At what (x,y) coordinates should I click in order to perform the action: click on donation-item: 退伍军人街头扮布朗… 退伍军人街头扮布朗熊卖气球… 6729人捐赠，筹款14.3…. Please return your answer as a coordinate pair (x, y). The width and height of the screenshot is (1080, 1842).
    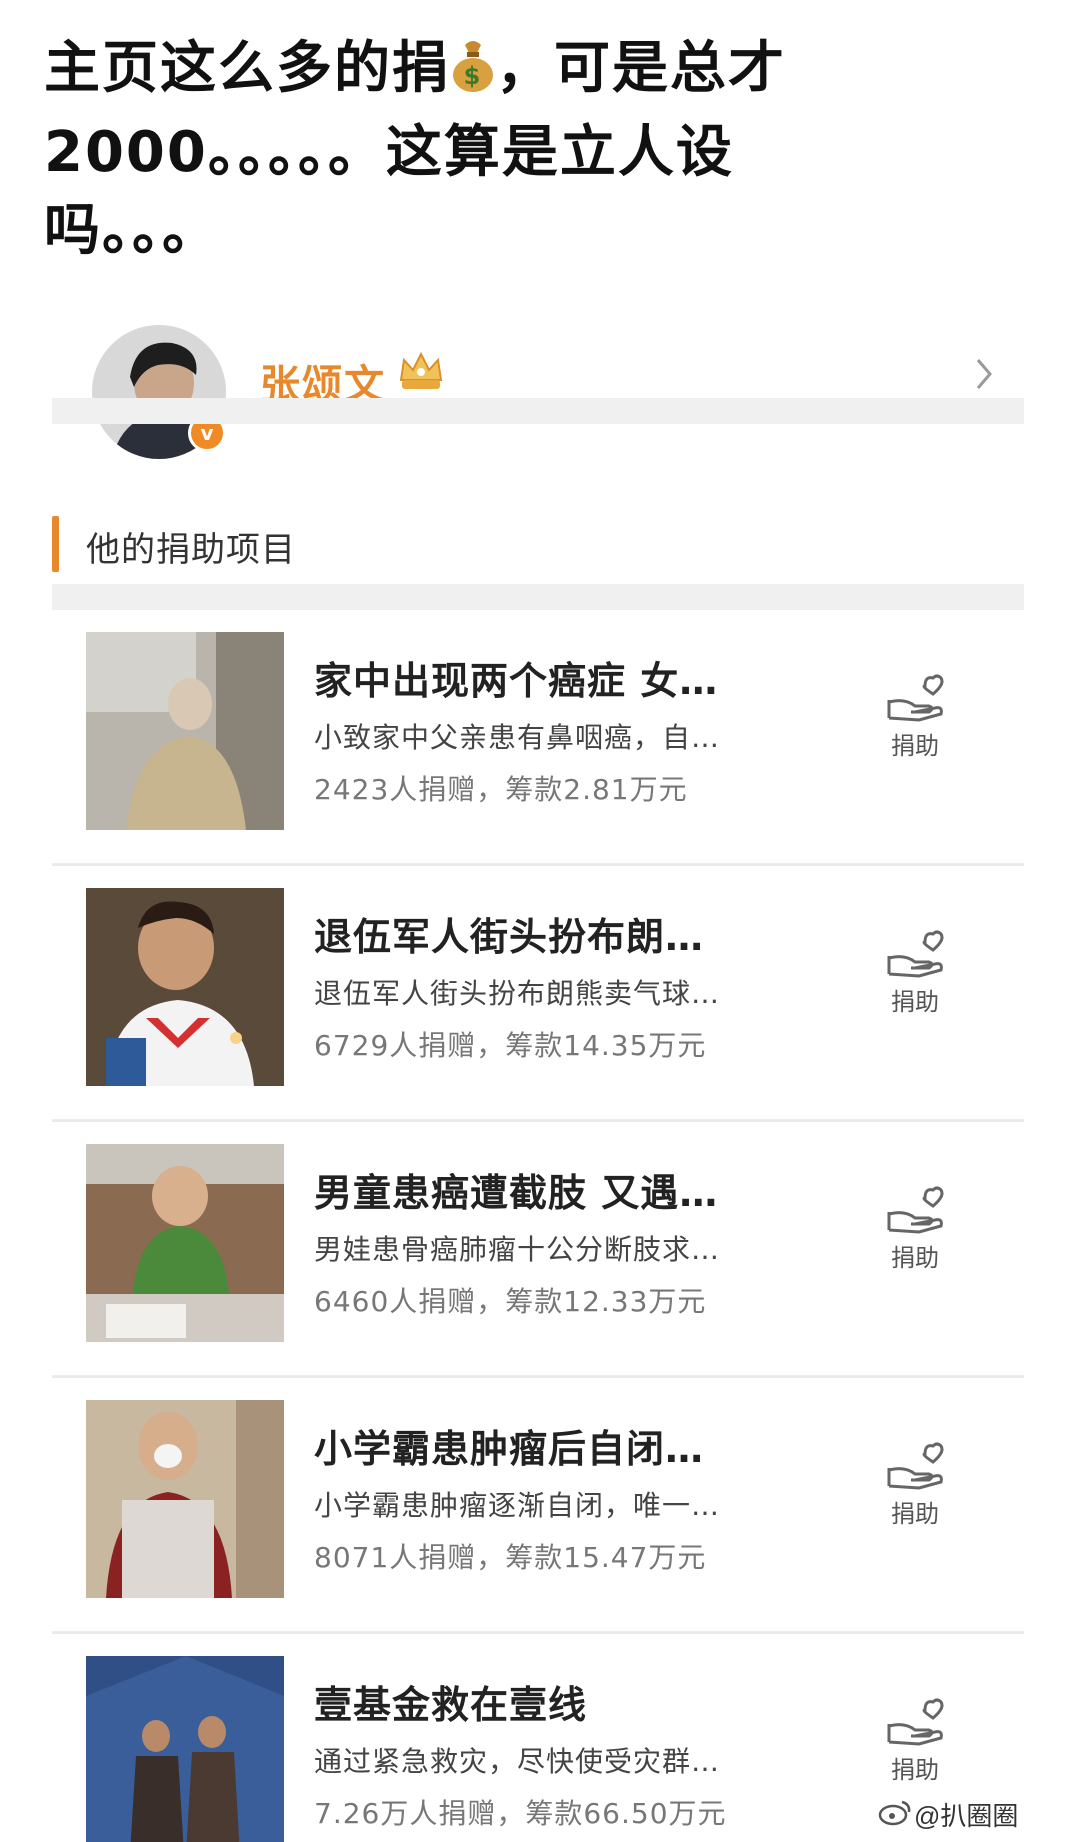
    Looking at the image, I should click on (538, 994).